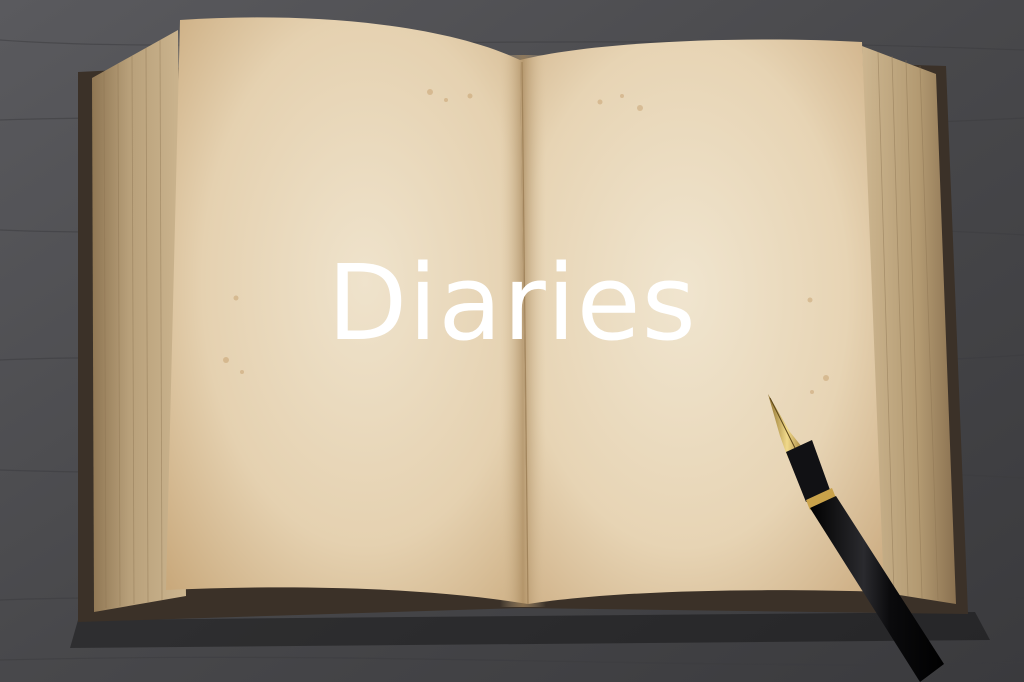 Image resolution: width=1024 pixels, height=682 pixels. I want to click on banner-title: Diaries, so click(512, 303).